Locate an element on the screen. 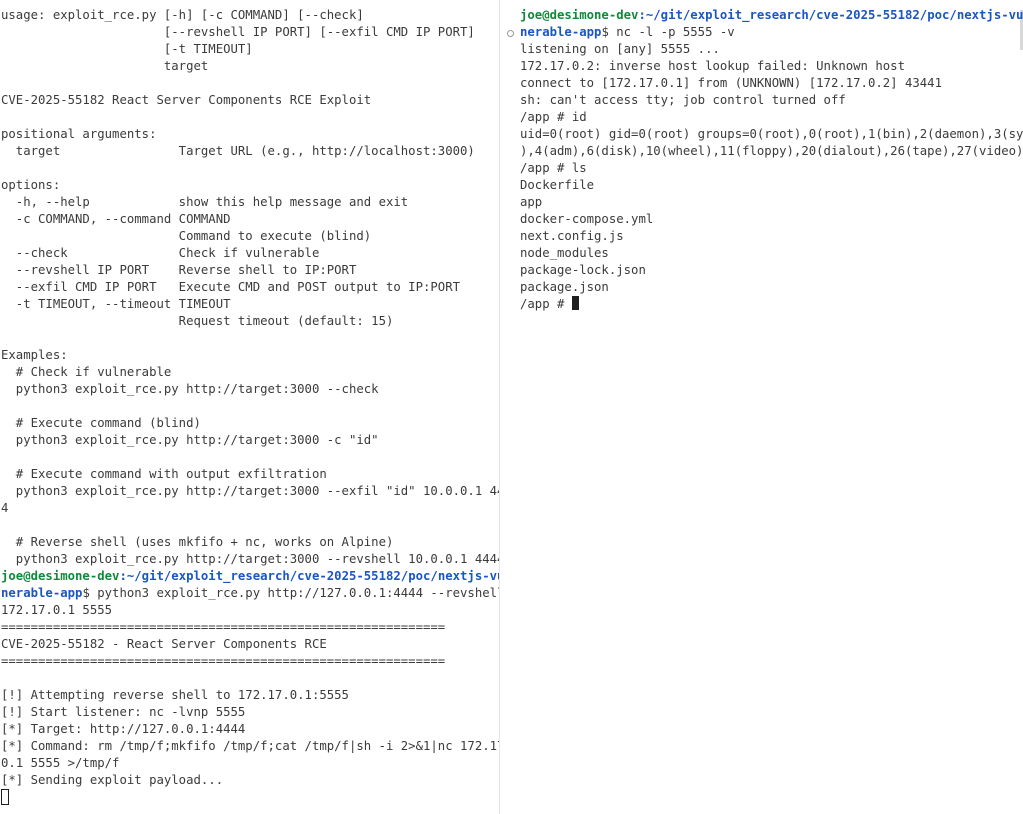  command-status-circle-icon is located at coordinates (510, 33).